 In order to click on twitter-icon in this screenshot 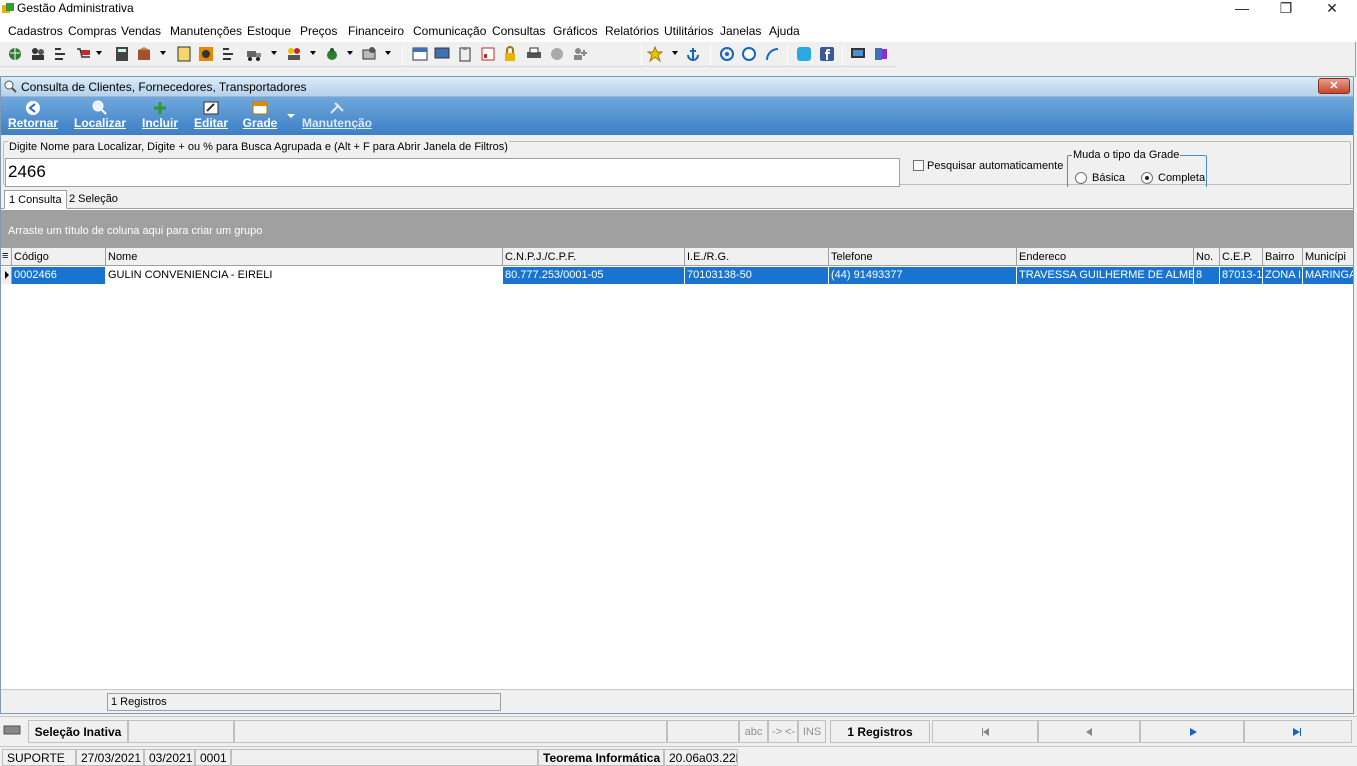, I will do `click(804, 54)`.